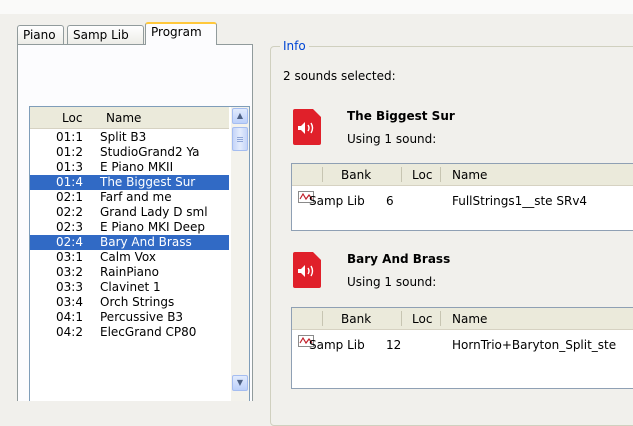  I want to click on list-item-name: E Piano MKII, so click(137, 167).